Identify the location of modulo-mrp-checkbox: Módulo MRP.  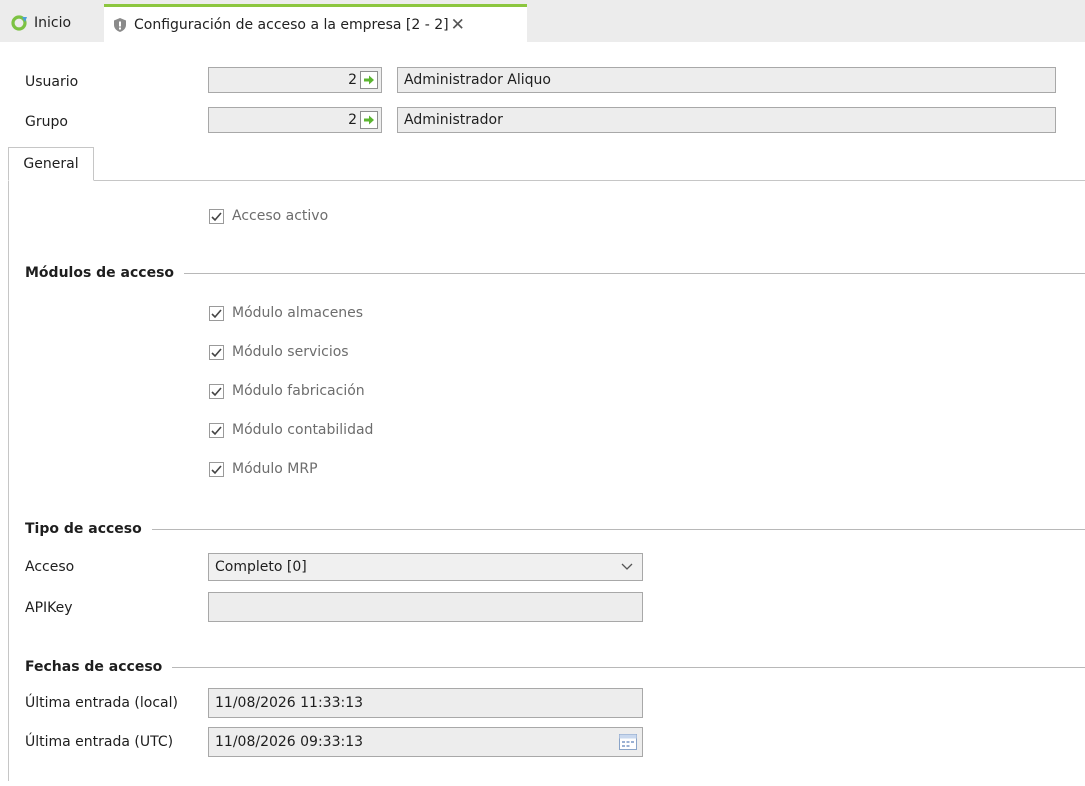
(263, 469).